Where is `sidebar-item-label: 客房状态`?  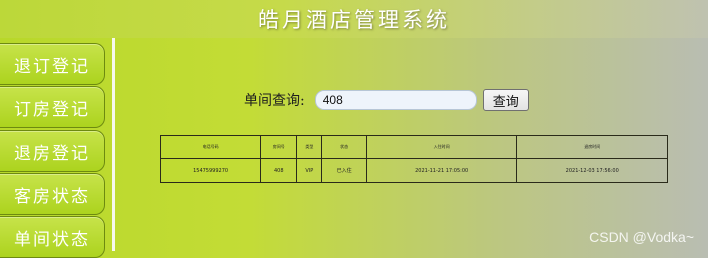
sidebar-item-label: 客房状态 is located at coordinates (52, 196).